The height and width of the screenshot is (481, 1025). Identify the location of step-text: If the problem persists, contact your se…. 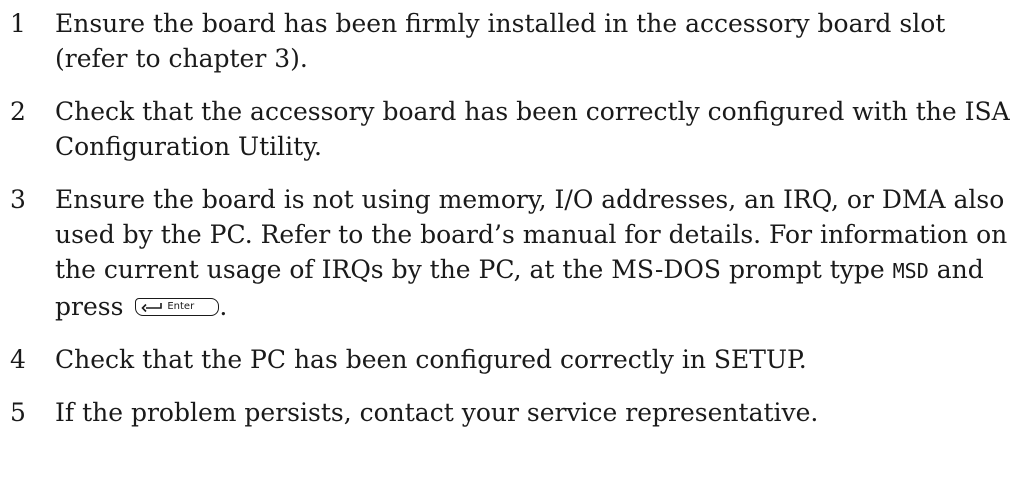
(437, 412).